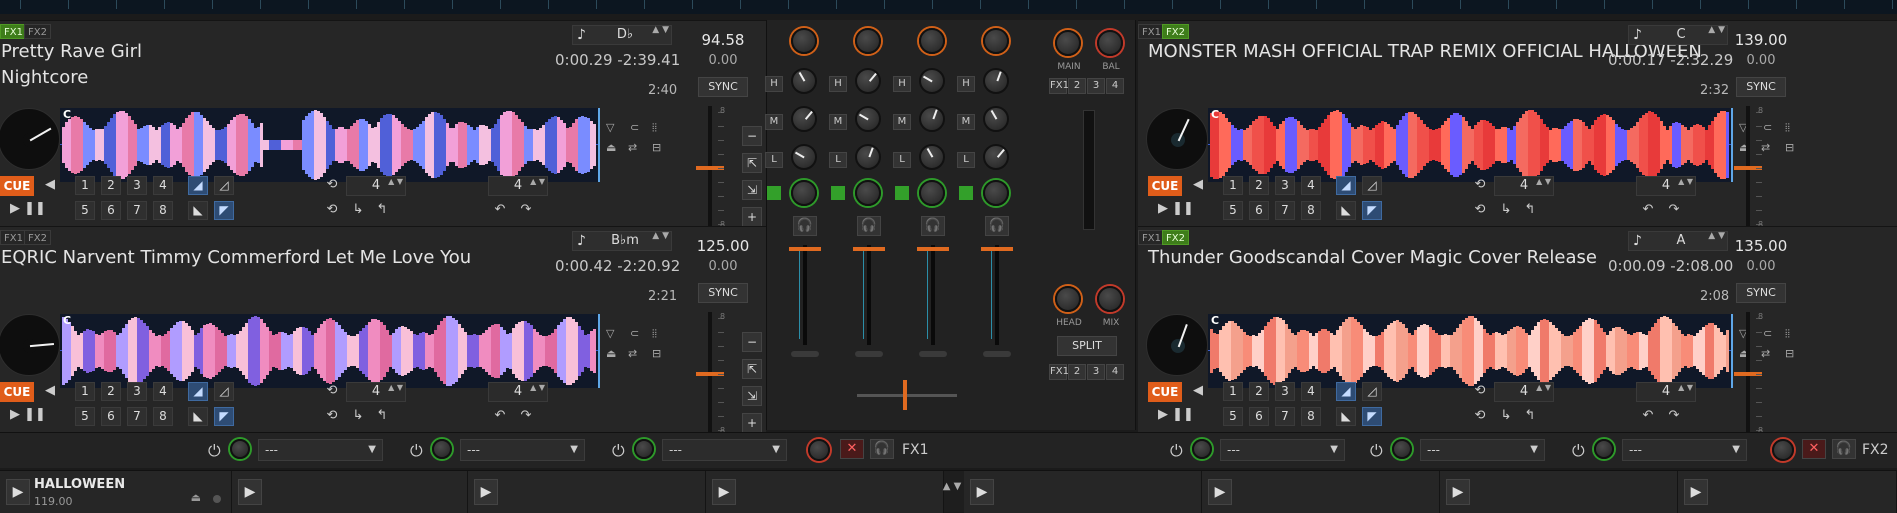  I want to click on beatjump-back-icon: ↶, so click(1648, 209).